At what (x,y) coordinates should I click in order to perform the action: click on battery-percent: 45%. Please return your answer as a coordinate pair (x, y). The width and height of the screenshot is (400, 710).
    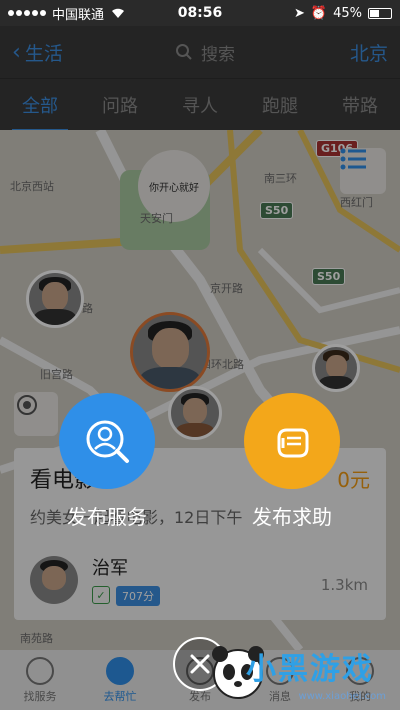
    Looking at the image, I should click on (347, 13).